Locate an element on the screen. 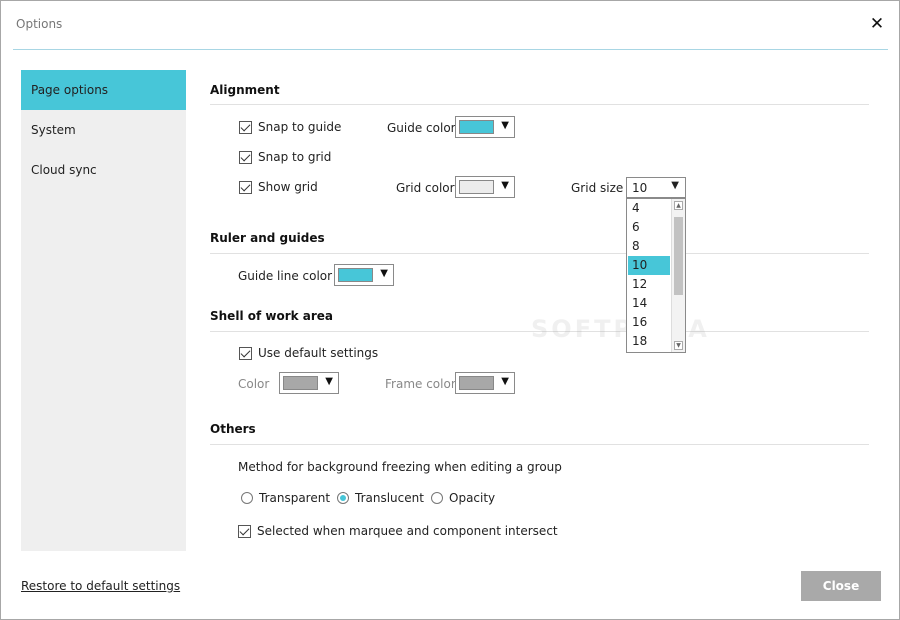 This screenshot has height=620, width=900. checkbox-label: Snap to grid is located at coordinates (295, 157).